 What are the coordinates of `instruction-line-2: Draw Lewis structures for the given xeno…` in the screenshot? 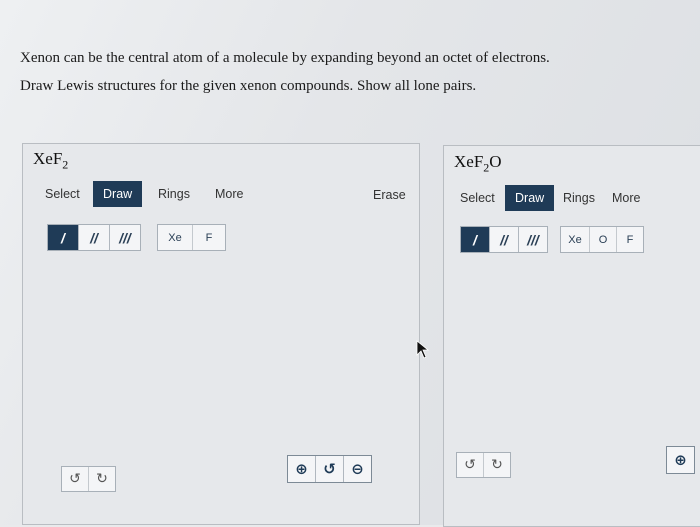 It's located at (248, 86).